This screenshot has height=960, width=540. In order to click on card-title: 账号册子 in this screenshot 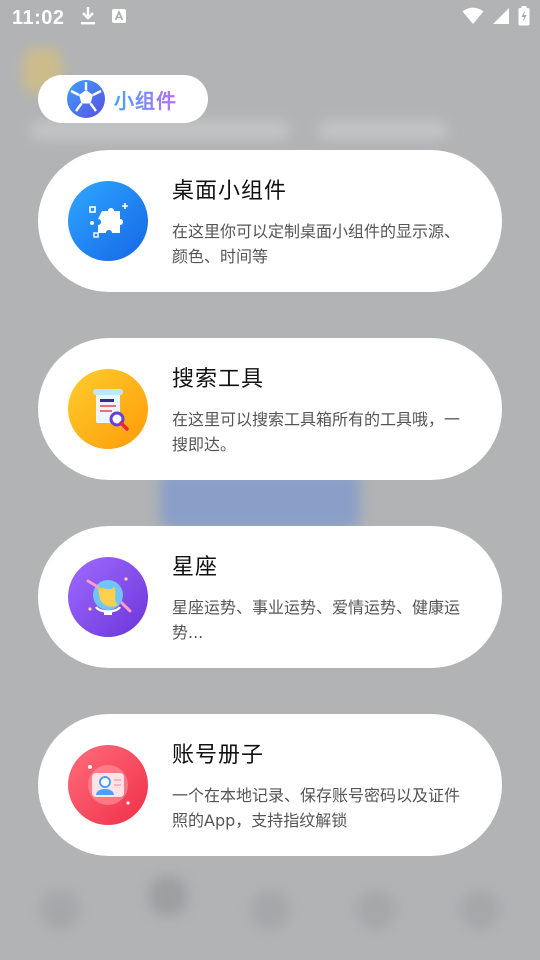, I will do `click(218, 755)`.